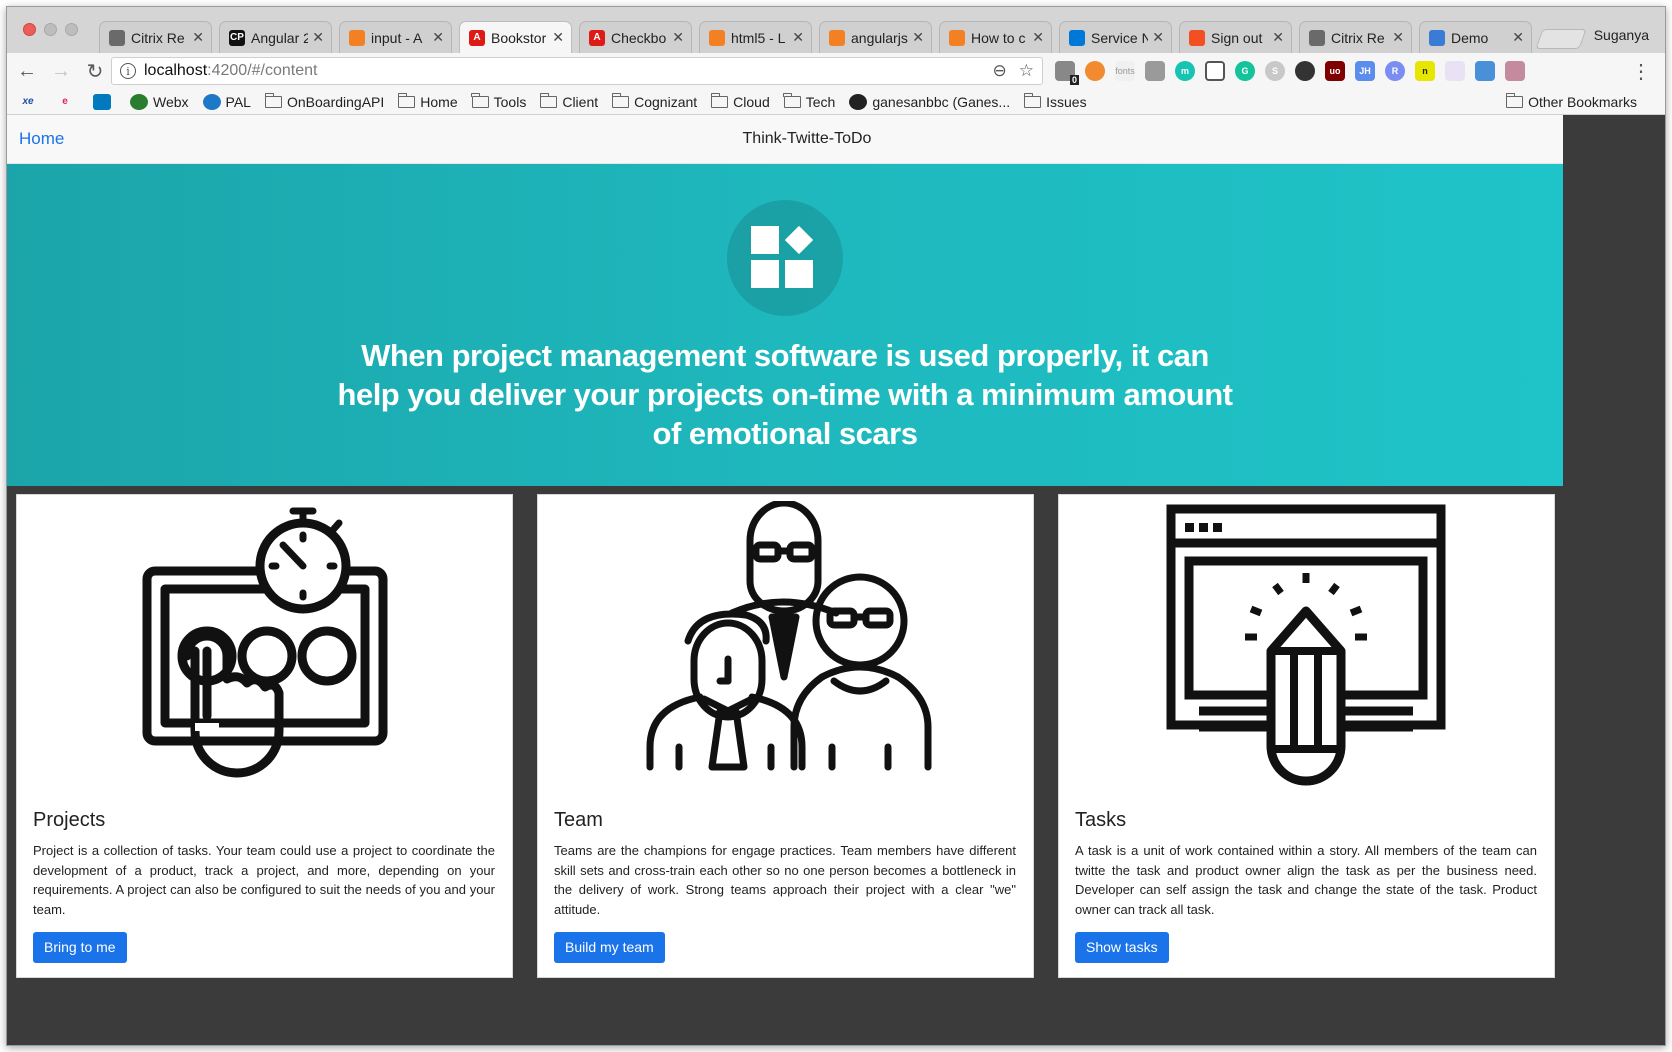 The width and height of the screenshot is (1672, 1052). Describe the element at coordinates (427, 101) in the screenshot. I see `bookmark-item: Home` at that location.